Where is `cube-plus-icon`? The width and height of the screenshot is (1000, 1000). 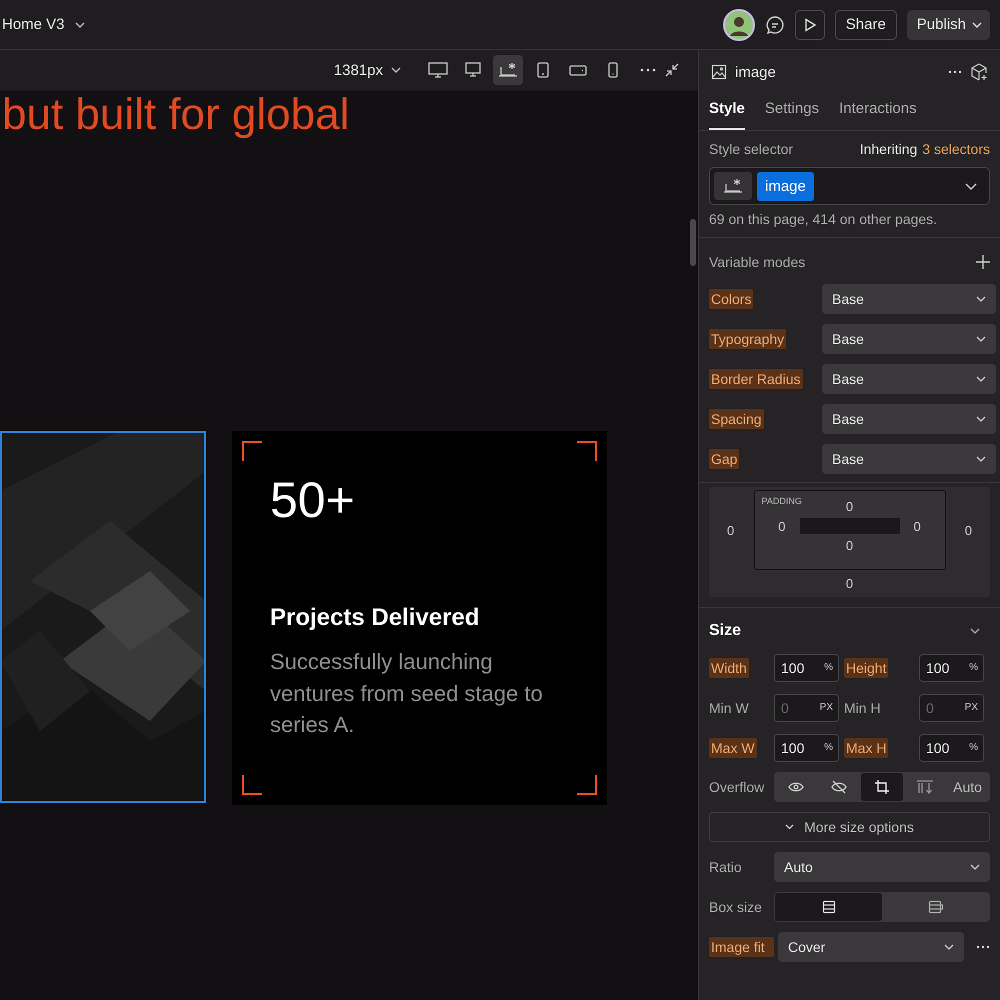 cube-plus-icon is located at coordinates (979, 72).